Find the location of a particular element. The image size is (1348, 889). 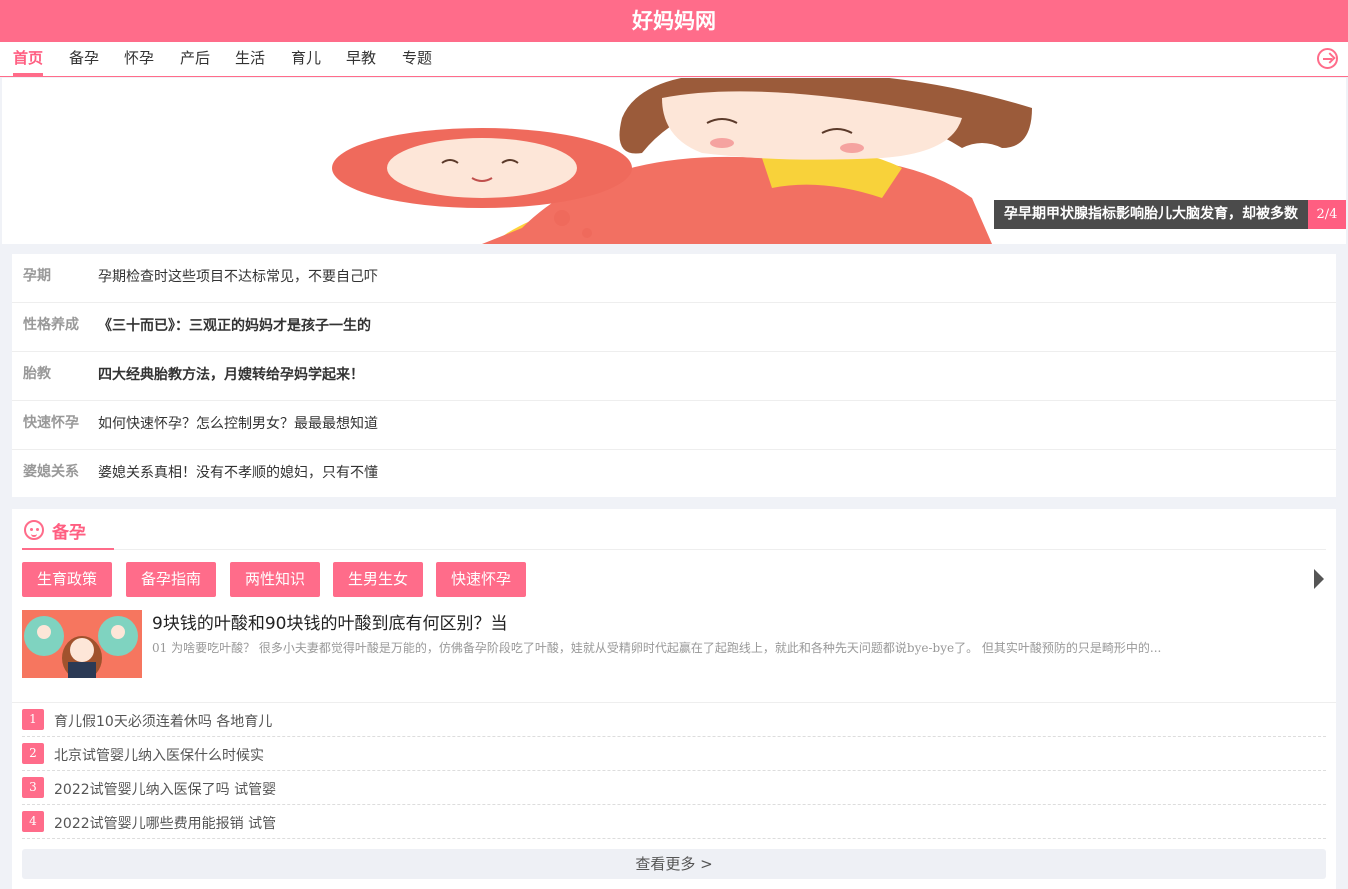

list-item: 孕期 孕期检查时这些项目不达标常见，不要自己吓 is located at coordinates (674, 278).